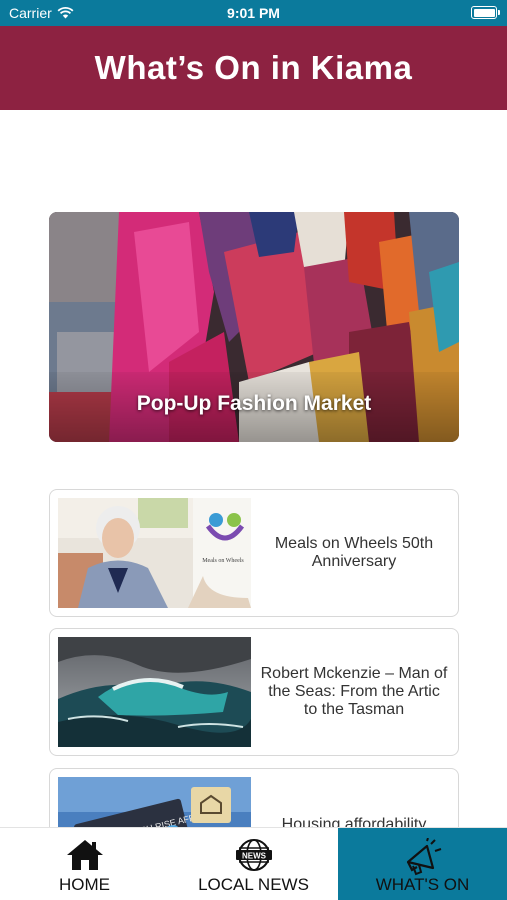 This screenshot has width=507, height=900. Describe the element at coordinates (84, 855) in the screenshot. I see `home-icon` at that location.